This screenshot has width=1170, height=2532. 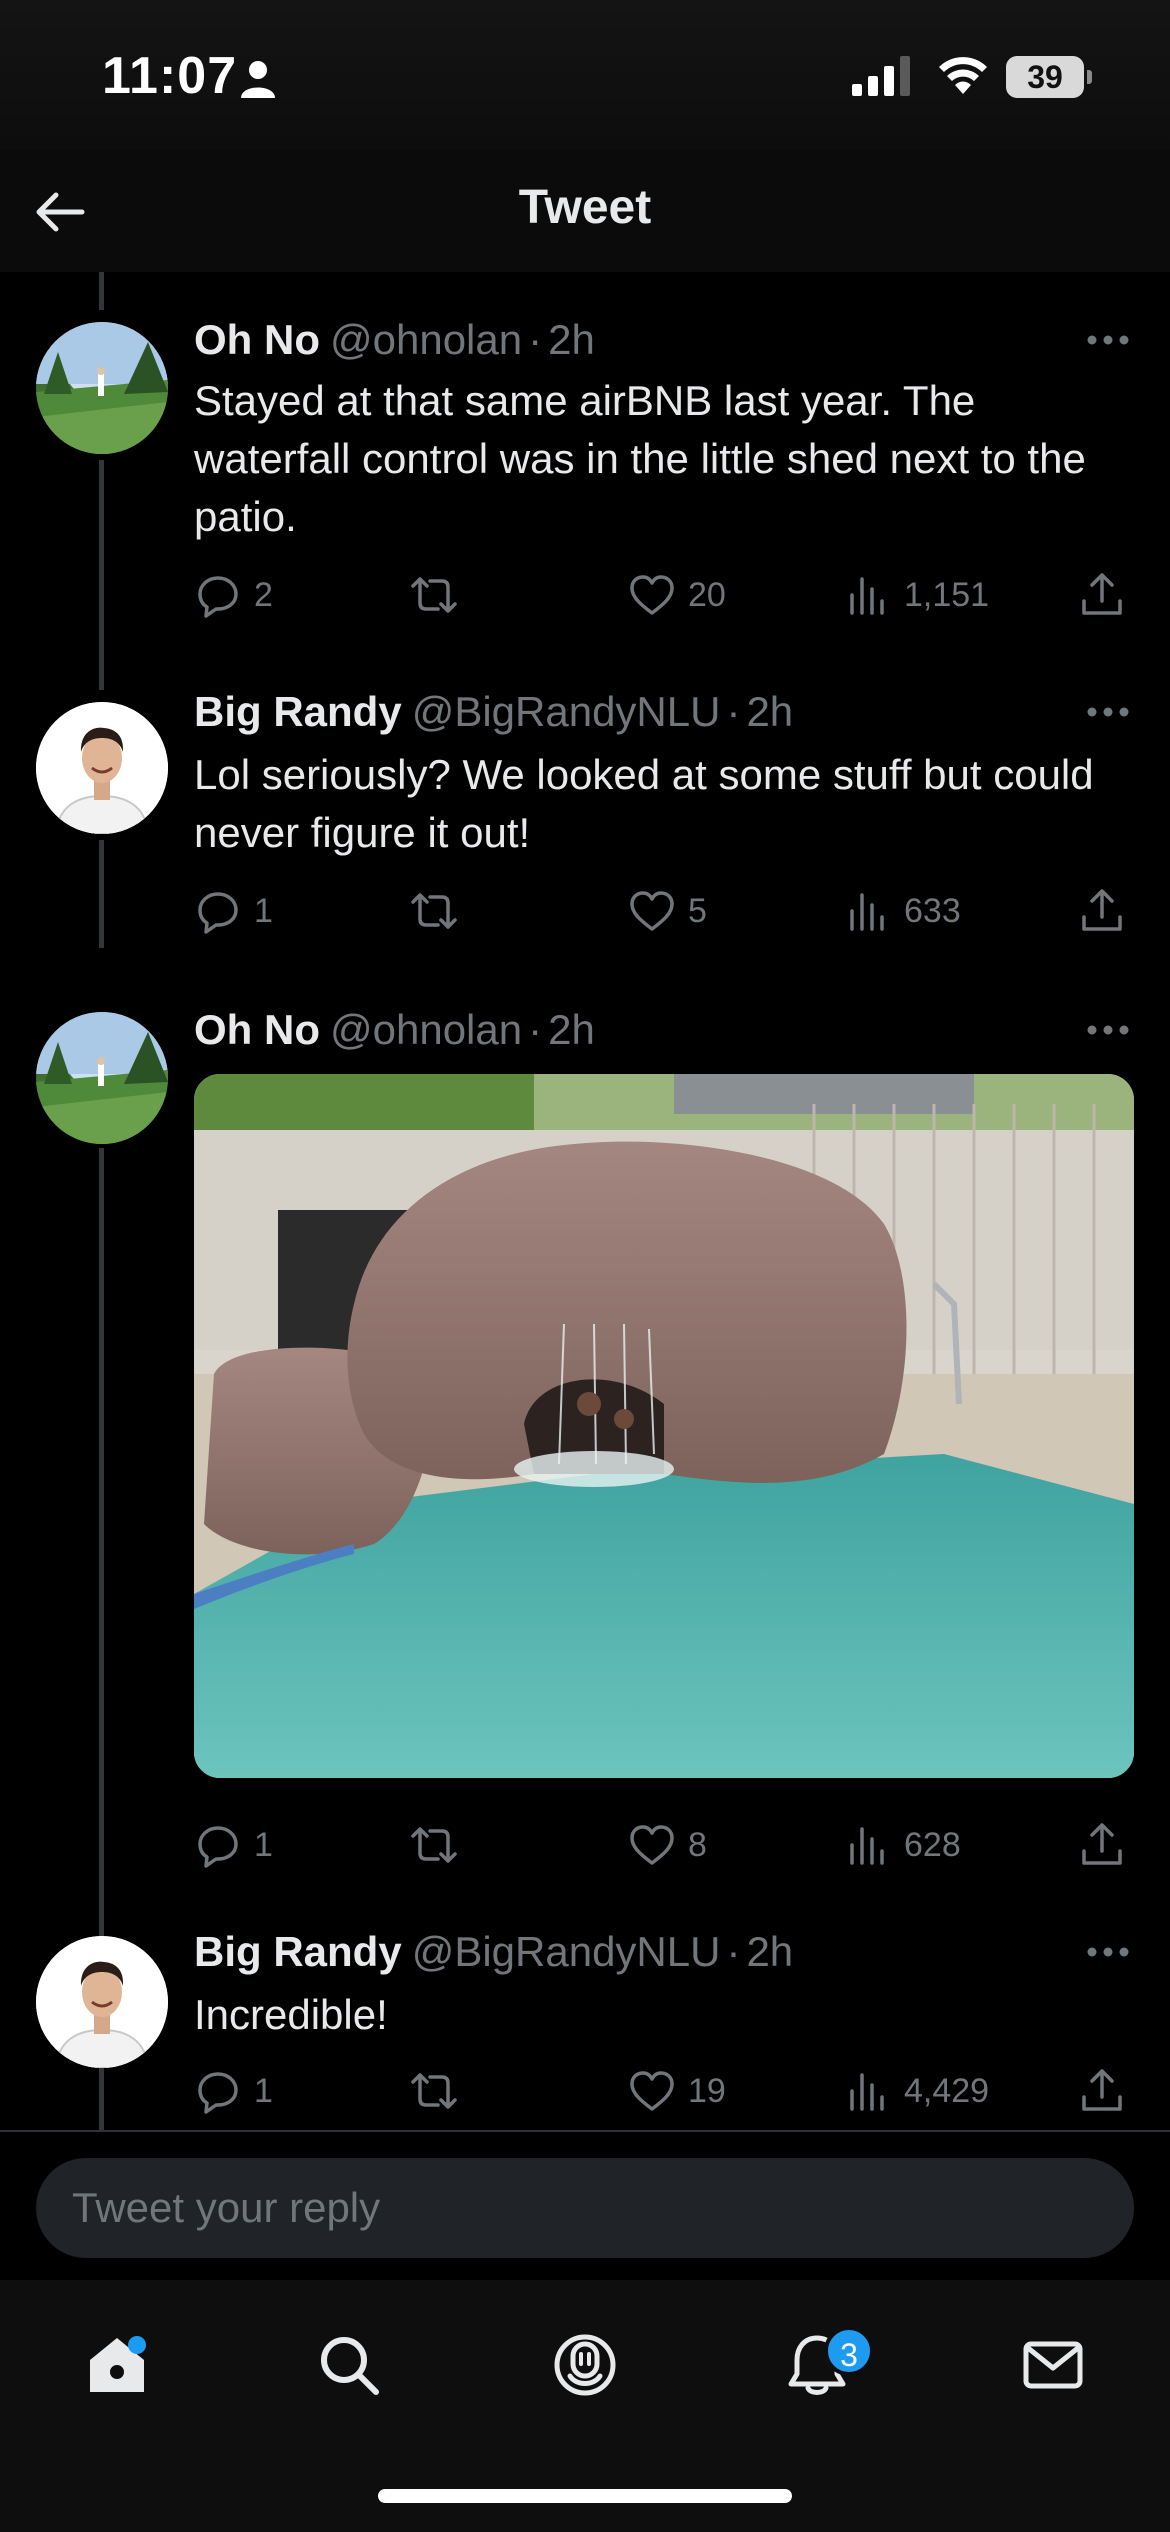 I want to click on tab-spaces, so click(x=585, y=2365).